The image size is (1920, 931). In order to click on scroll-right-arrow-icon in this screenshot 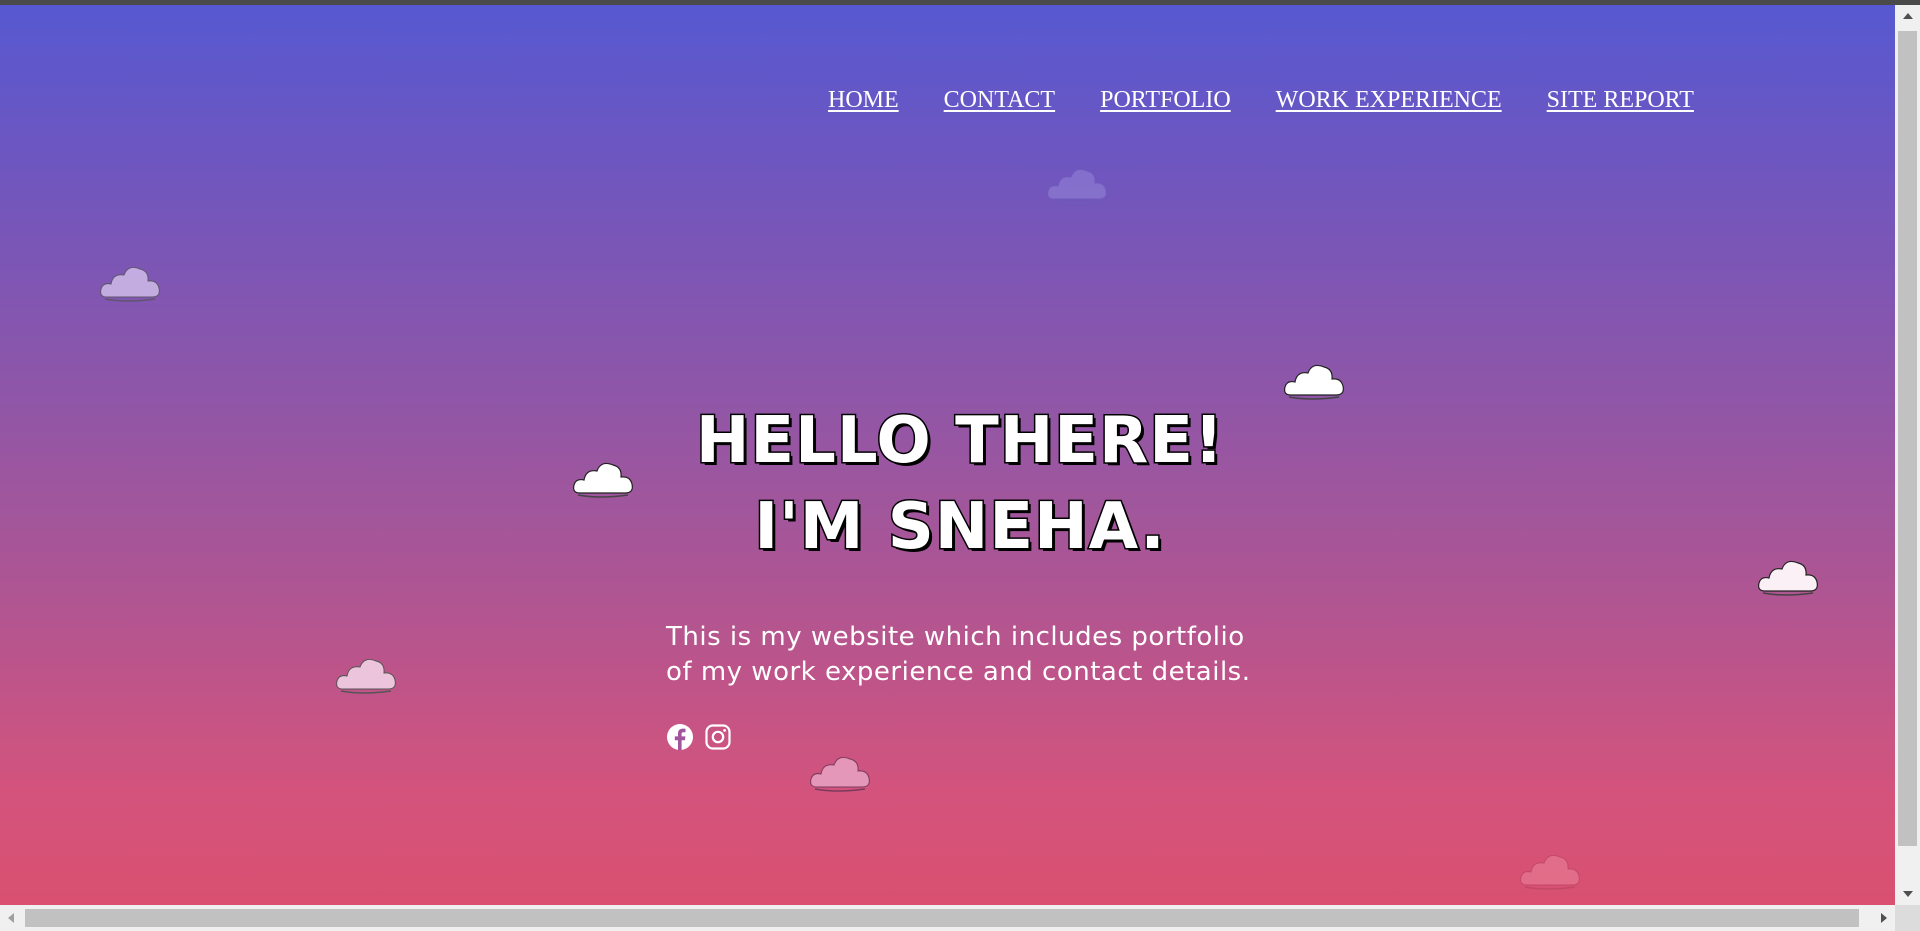, I will do `click(1884, 918)`.